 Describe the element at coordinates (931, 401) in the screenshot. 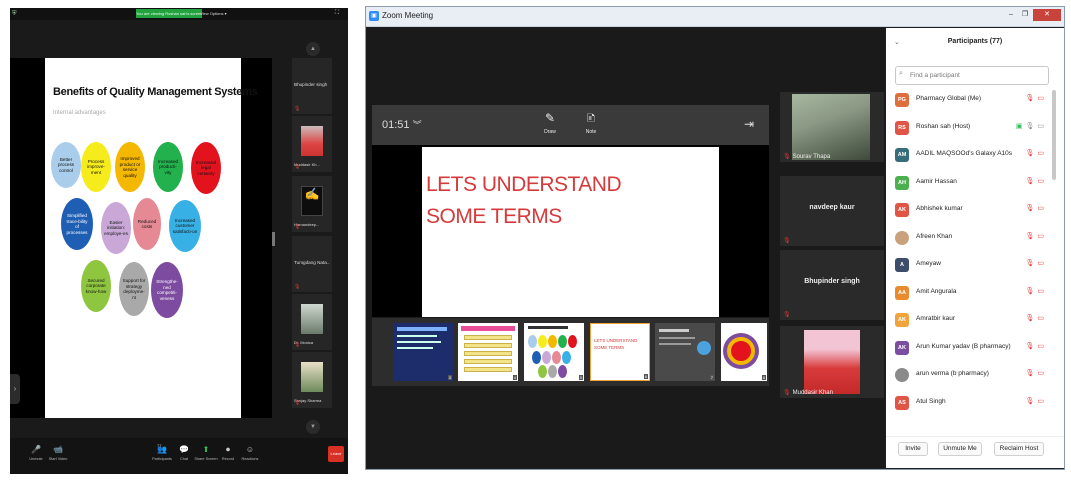

I see `participant-name: Atul Singh` at that location.